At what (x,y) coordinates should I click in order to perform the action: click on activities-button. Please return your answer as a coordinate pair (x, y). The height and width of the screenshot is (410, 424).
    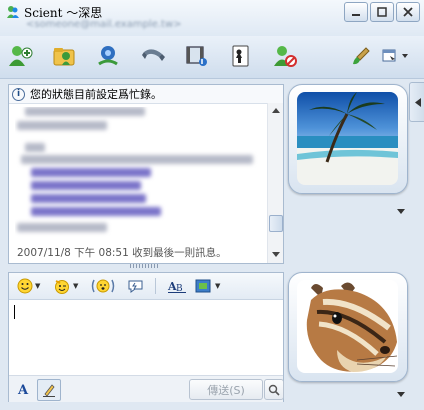
    Looking at the image, I should click on (197, 56).